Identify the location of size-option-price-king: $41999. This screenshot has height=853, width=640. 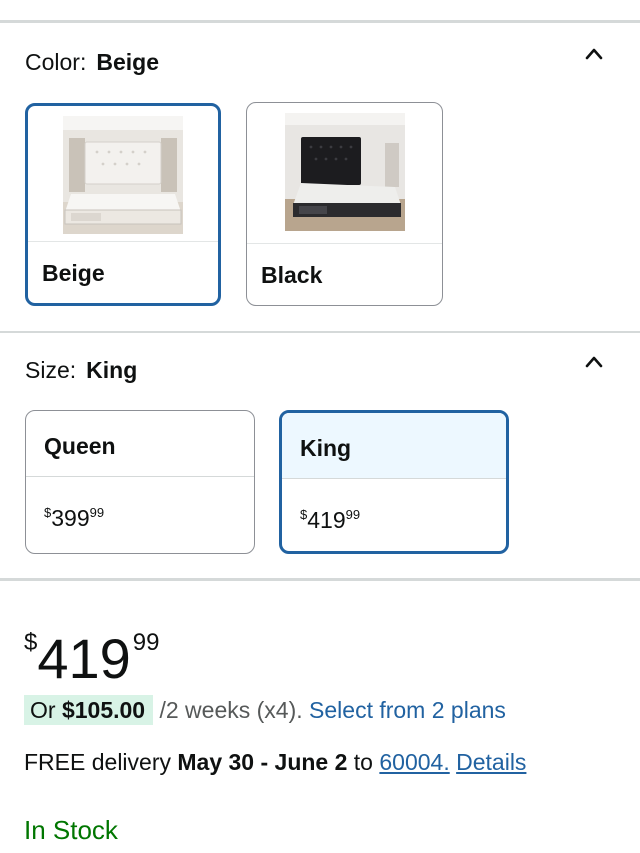
(330, 520).